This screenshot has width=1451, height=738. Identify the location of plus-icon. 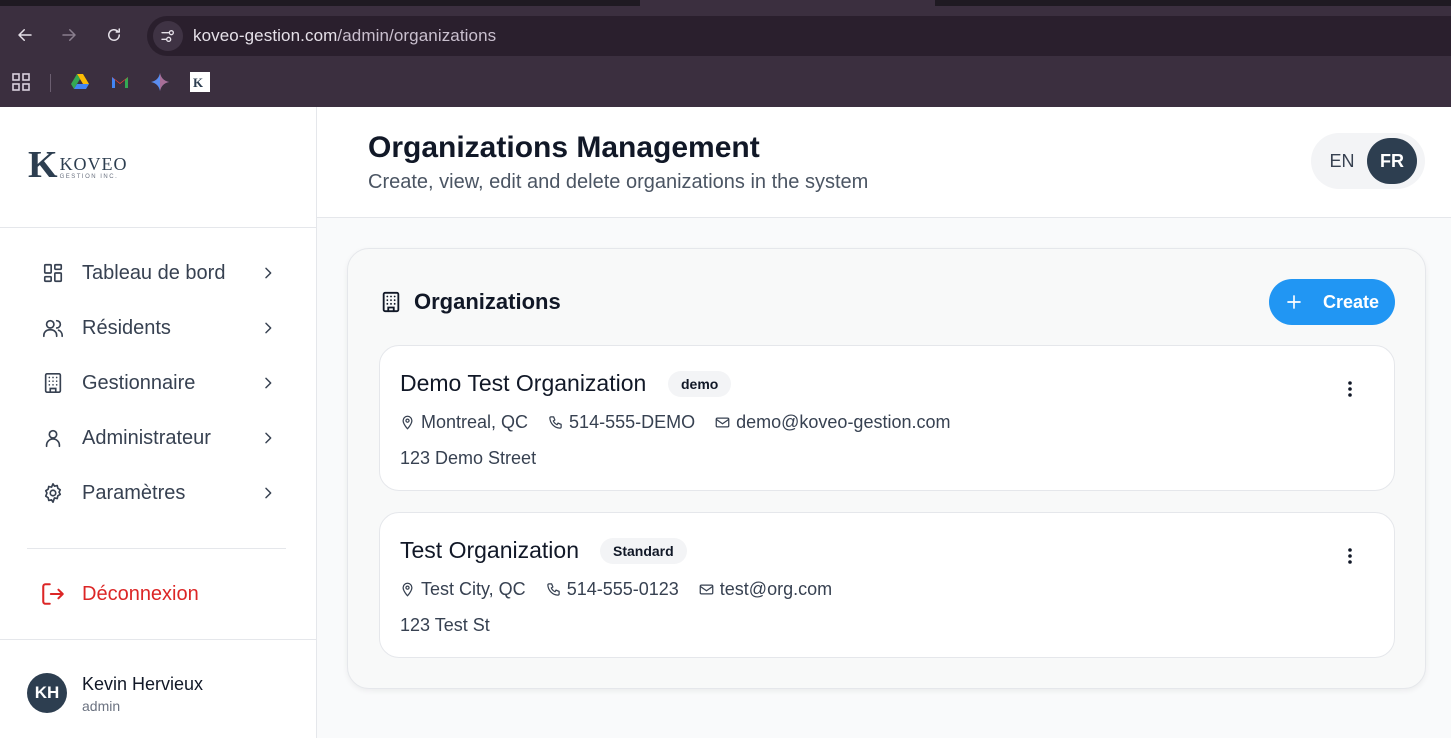
(1294, 302).